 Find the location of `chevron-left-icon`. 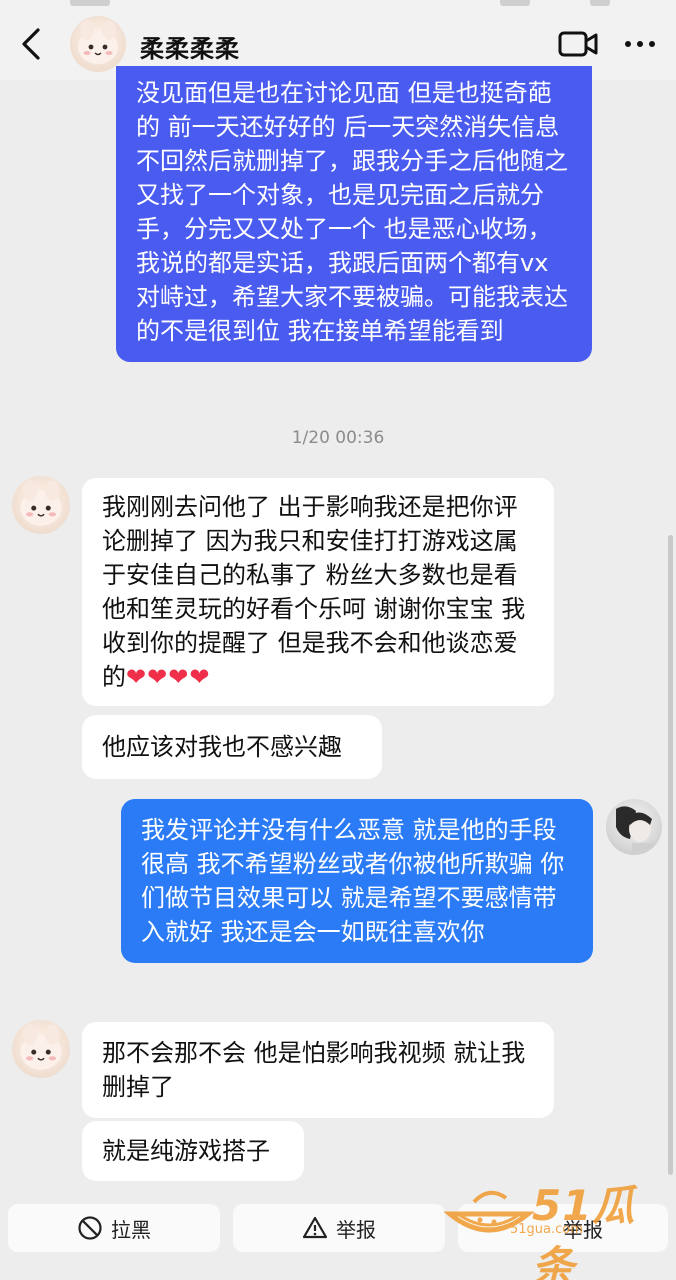

chevron-left-icon is located at coordinates (31, 44).